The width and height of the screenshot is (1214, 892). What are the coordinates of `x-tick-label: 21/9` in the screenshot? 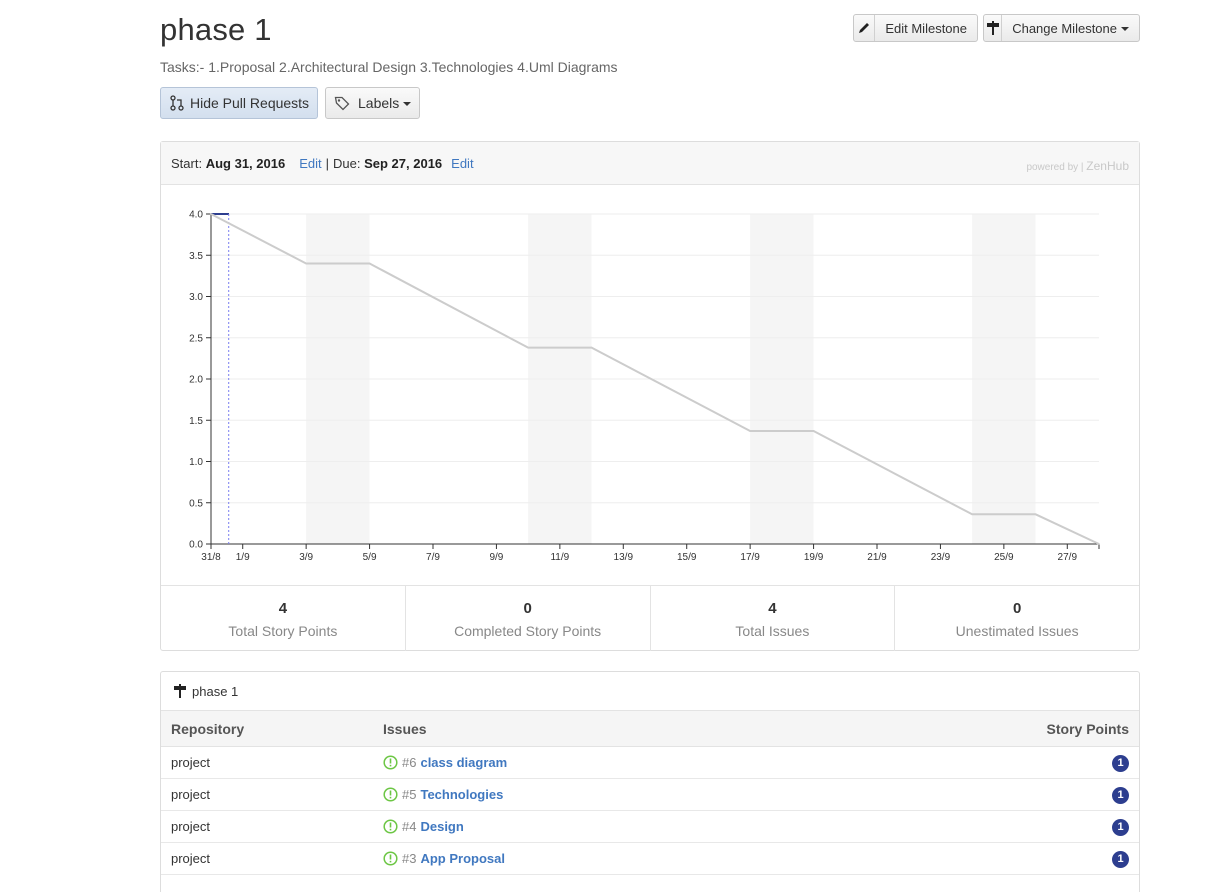 It's located at (877, 557).